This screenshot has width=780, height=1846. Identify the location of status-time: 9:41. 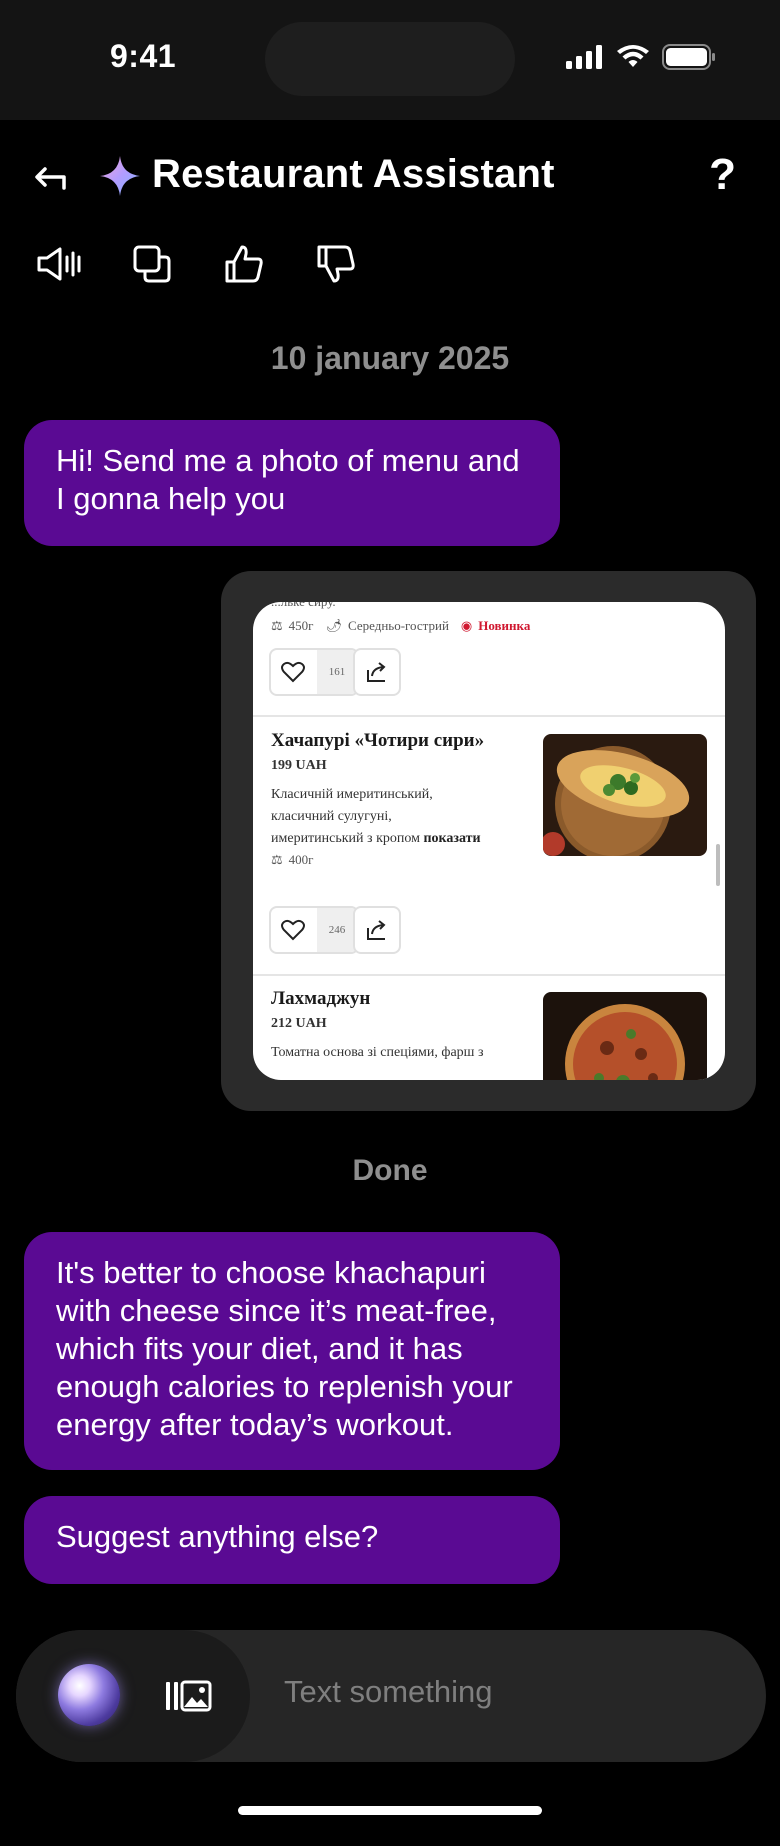
(143, 56).